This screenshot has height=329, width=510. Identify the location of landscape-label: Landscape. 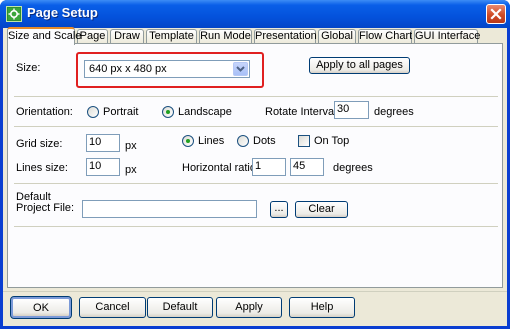
(205, 112).